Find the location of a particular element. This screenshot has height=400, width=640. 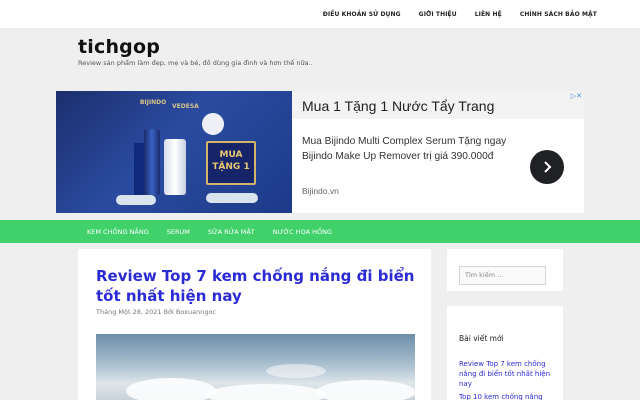

adchoices-close-icon: ▷✕ is located at coordinates (576, 96).